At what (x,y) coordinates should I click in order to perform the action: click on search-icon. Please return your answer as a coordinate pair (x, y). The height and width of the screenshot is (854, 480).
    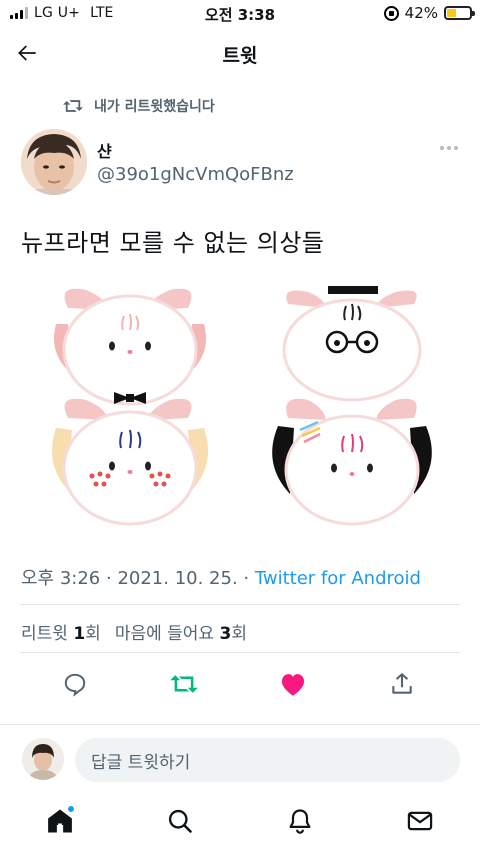
    Looking at the image, I should click on (180, 821).